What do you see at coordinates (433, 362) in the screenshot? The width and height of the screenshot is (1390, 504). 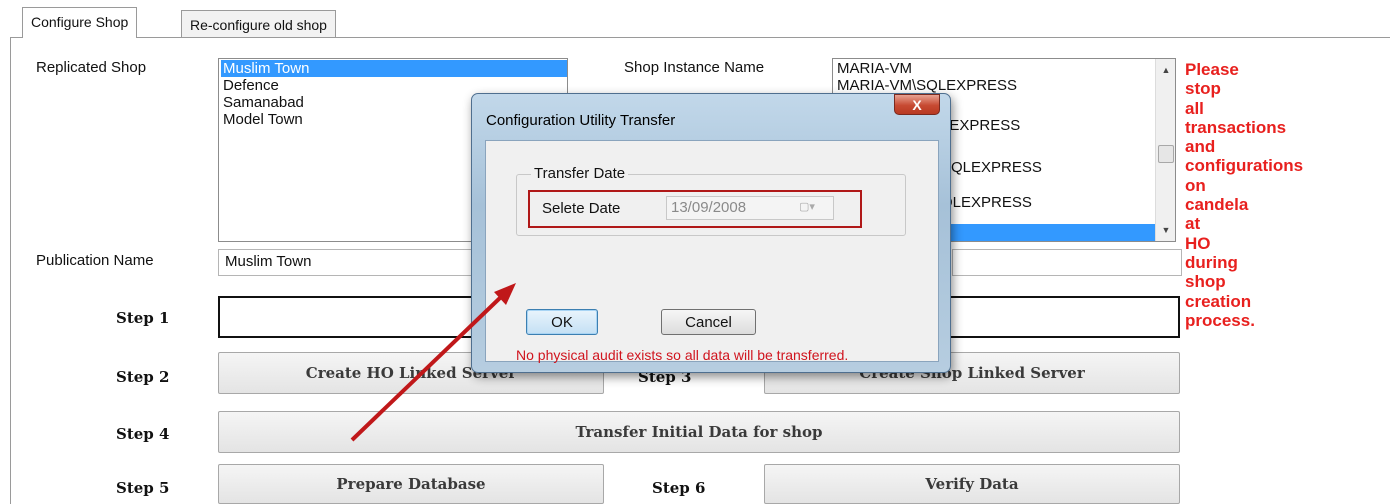 I see `annotation-arrow` at bounding box center [433, 362].